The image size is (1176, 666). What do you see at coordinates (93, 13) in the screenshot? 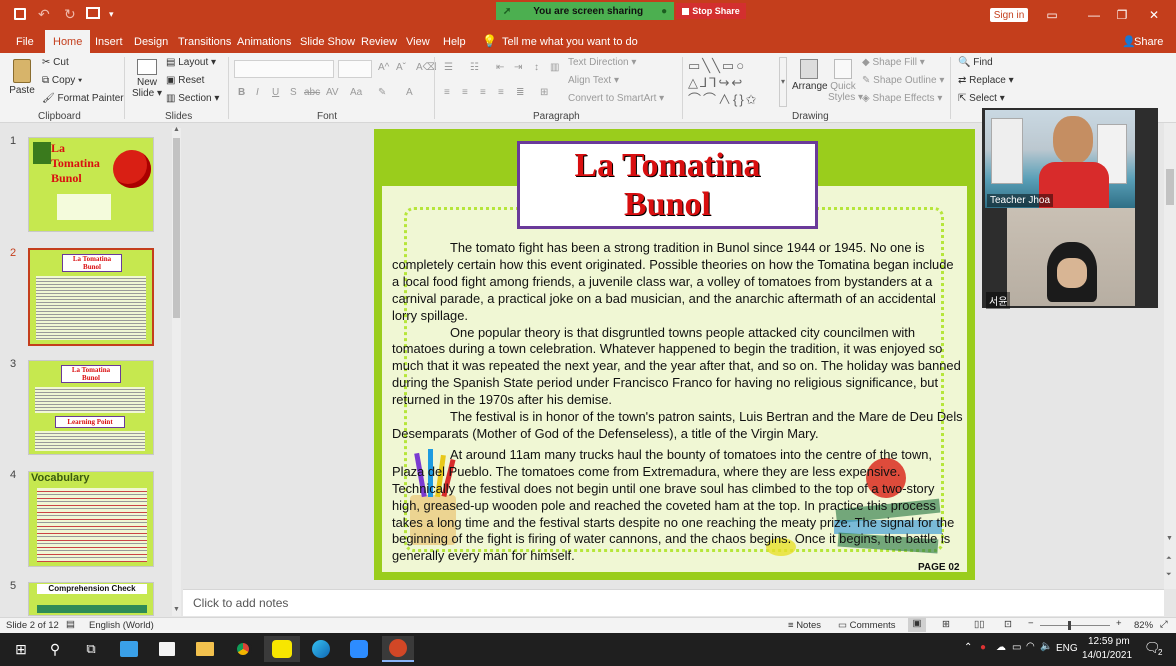
I see `present-icon` at bounding box center [93, 13].